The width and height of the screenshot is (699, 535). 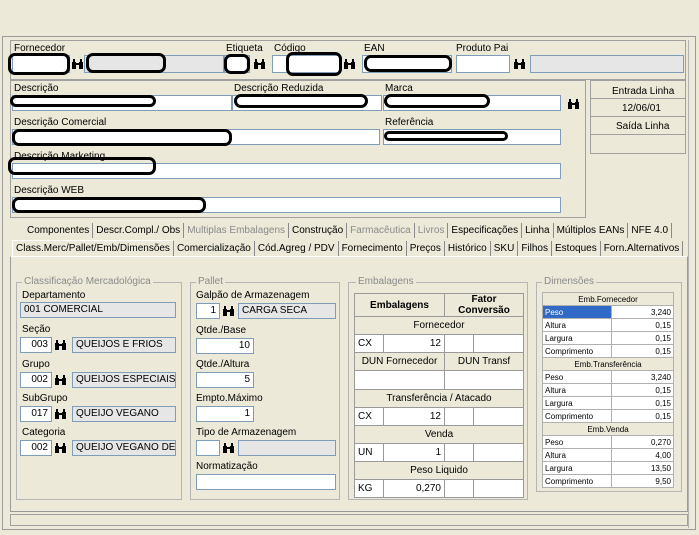 I want to click on categoria-name-field: QUEIJO VEGANO DE, so click(x=124, y=448).